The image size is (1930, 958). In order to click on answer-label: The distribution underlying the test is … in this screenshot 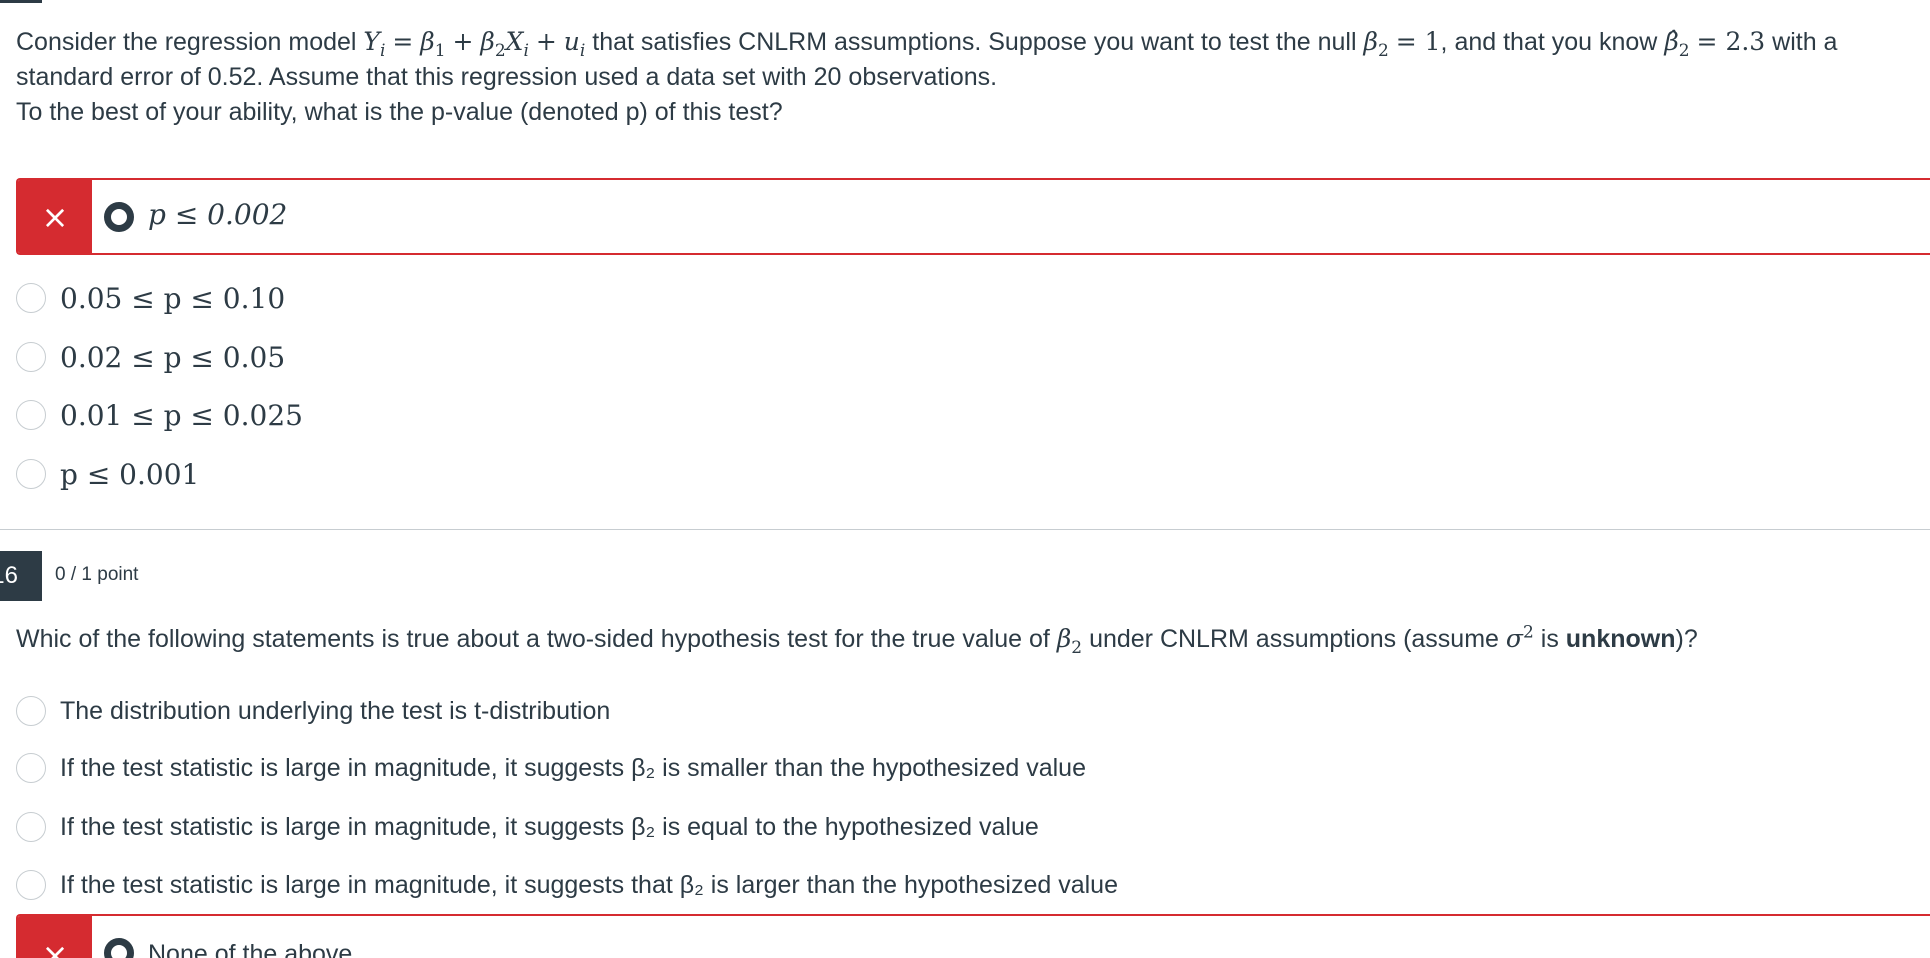, I will do `click(335, 710)`.